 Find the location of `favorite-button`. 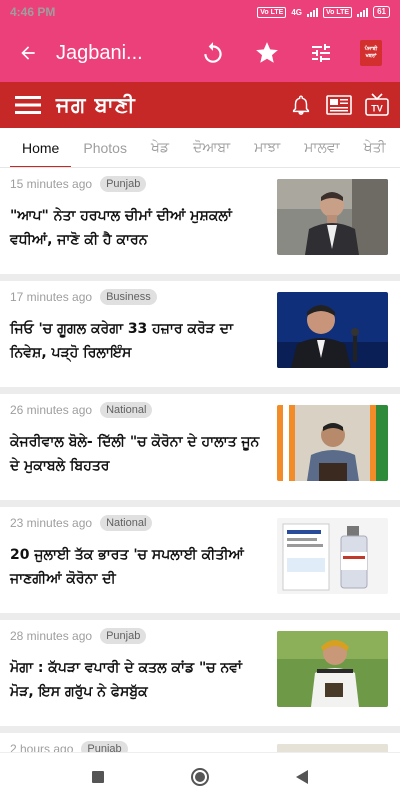

favorite-button is located at coordinates (267, 53).